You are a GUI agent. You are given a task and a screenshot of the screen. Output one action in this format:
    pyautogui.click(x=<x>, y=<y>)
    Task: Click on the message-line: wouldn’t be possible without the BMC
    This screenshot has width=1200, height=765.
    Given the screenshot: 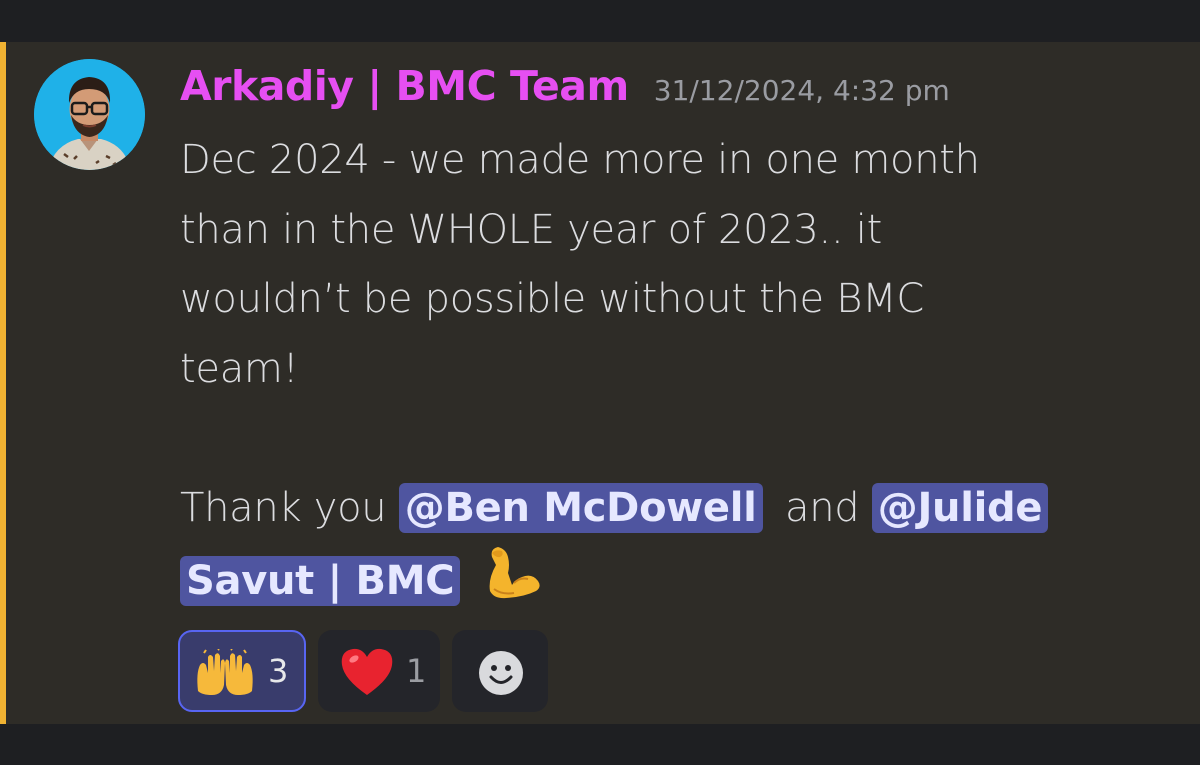 What is the action you would take?
    pyautogui.click(x=552, y=299)
    